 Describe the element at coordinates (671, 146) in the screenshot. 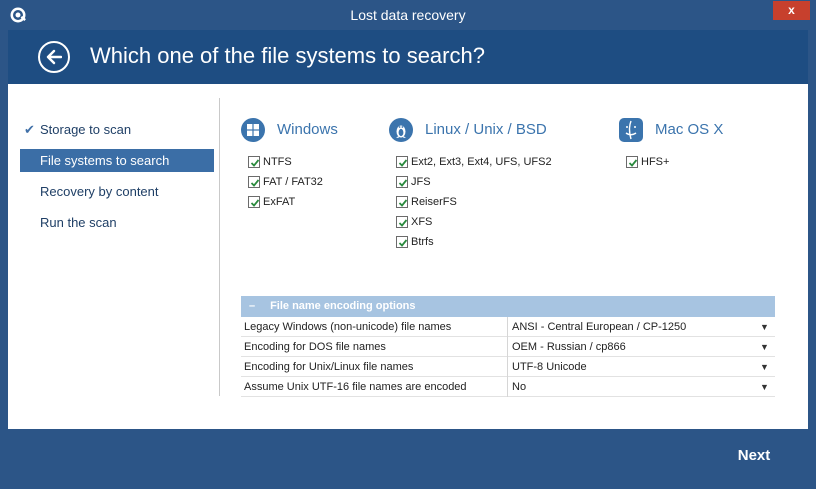

I see `fs-group-mac: Mac OS X HFS+` at that location.